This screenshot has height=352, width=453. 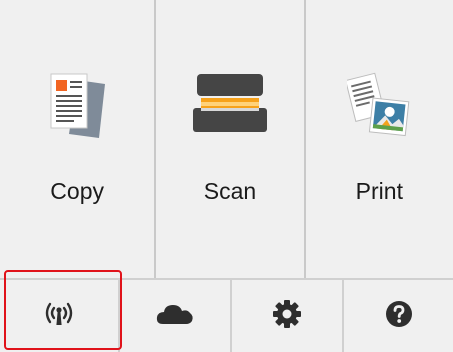 What do you see at coordinates (379, 191) in the screenshot?
I see `print-label: Print` at bounding box center [379, 191].